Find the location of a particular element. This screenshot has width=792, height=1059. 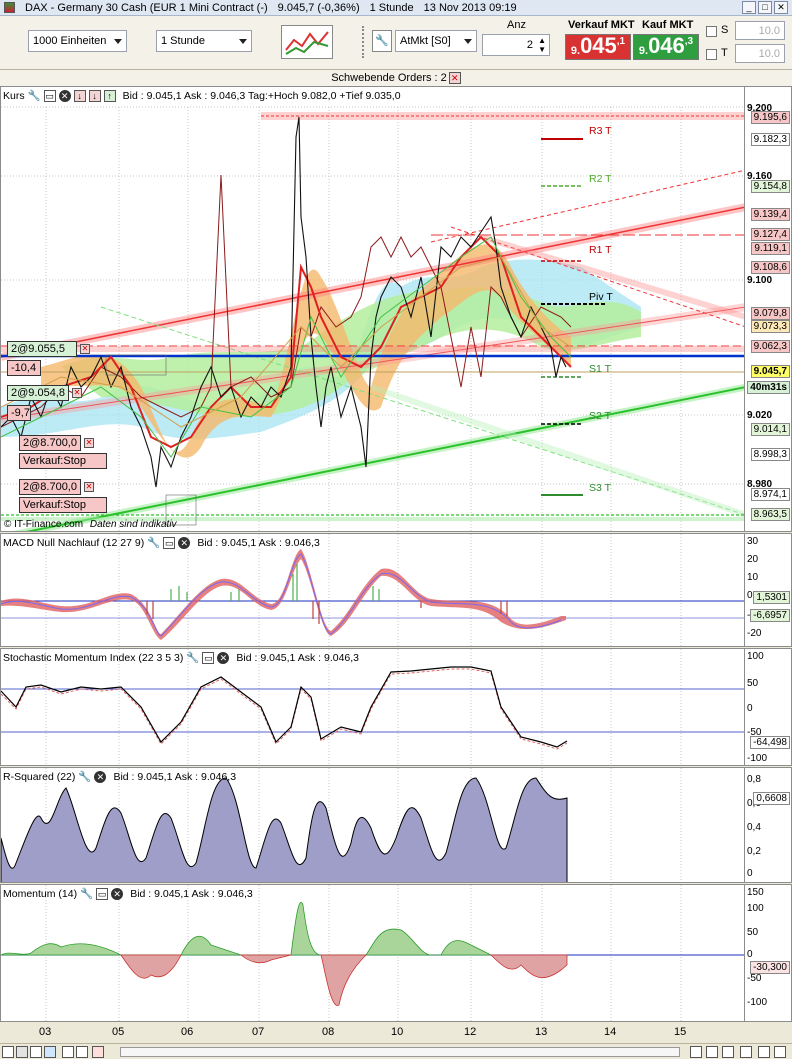

price-label: 9.108,6 is located at coordinates (770, 267).